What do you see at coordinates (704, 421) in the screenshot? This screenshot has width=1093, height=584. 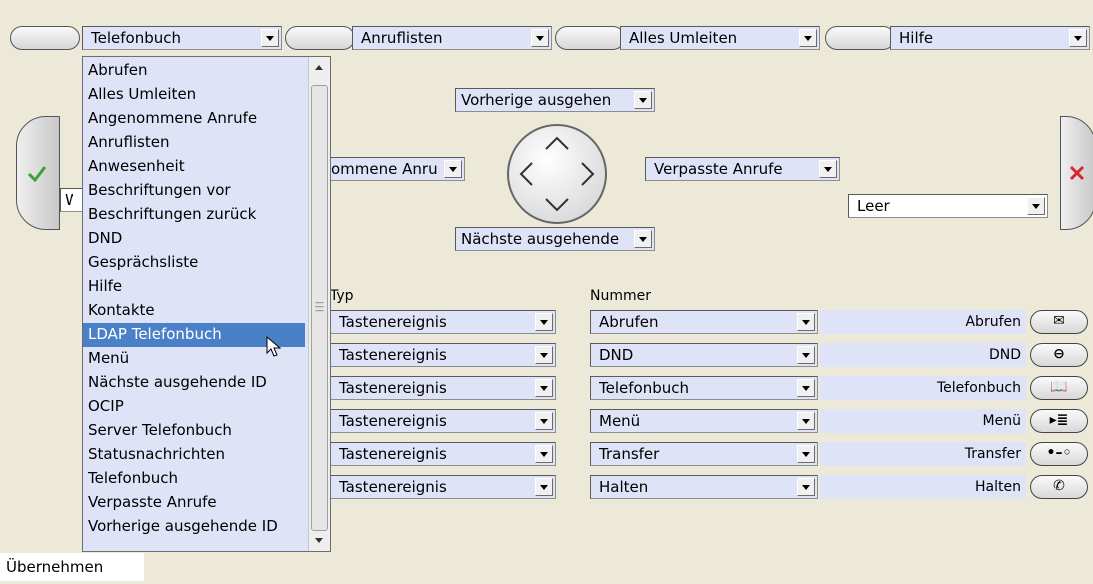 I see `number-select: Menü` at bounding box center [704, 421].